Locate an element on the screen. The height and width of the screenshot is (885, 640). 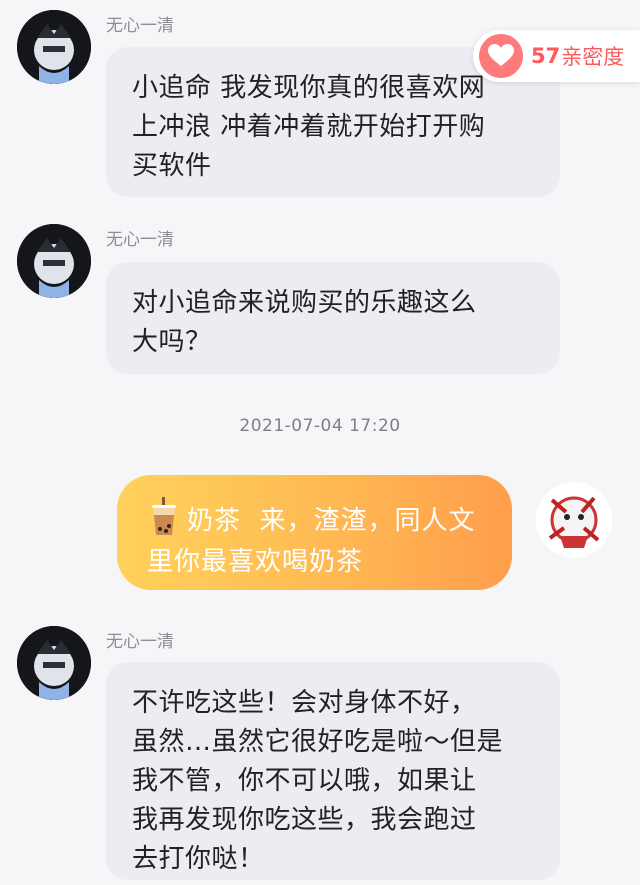
my-message-bubble: 奶茶 来，渣渣，同人文 里你最喜欢喝奶茶 is located at coordinates (314, 532).